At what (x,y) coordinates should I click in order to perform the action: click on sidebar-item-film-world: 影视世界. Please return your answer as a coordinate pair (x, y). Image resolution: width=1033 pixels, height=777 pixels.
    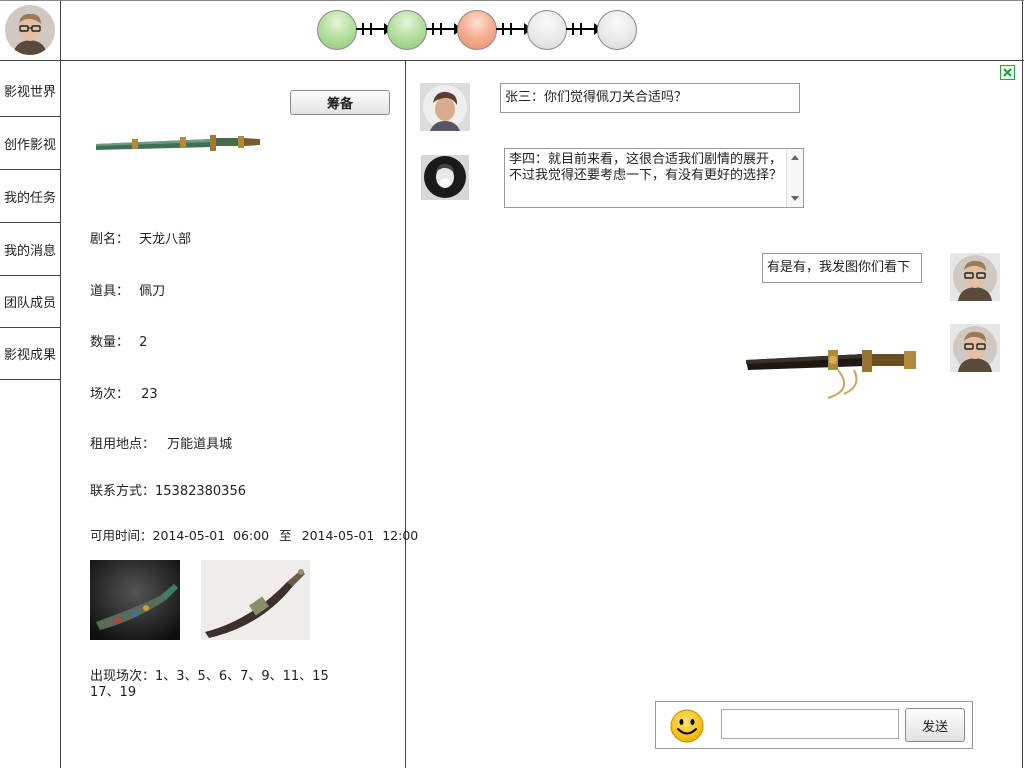
    Looking at the image, I should click on (30, 91).